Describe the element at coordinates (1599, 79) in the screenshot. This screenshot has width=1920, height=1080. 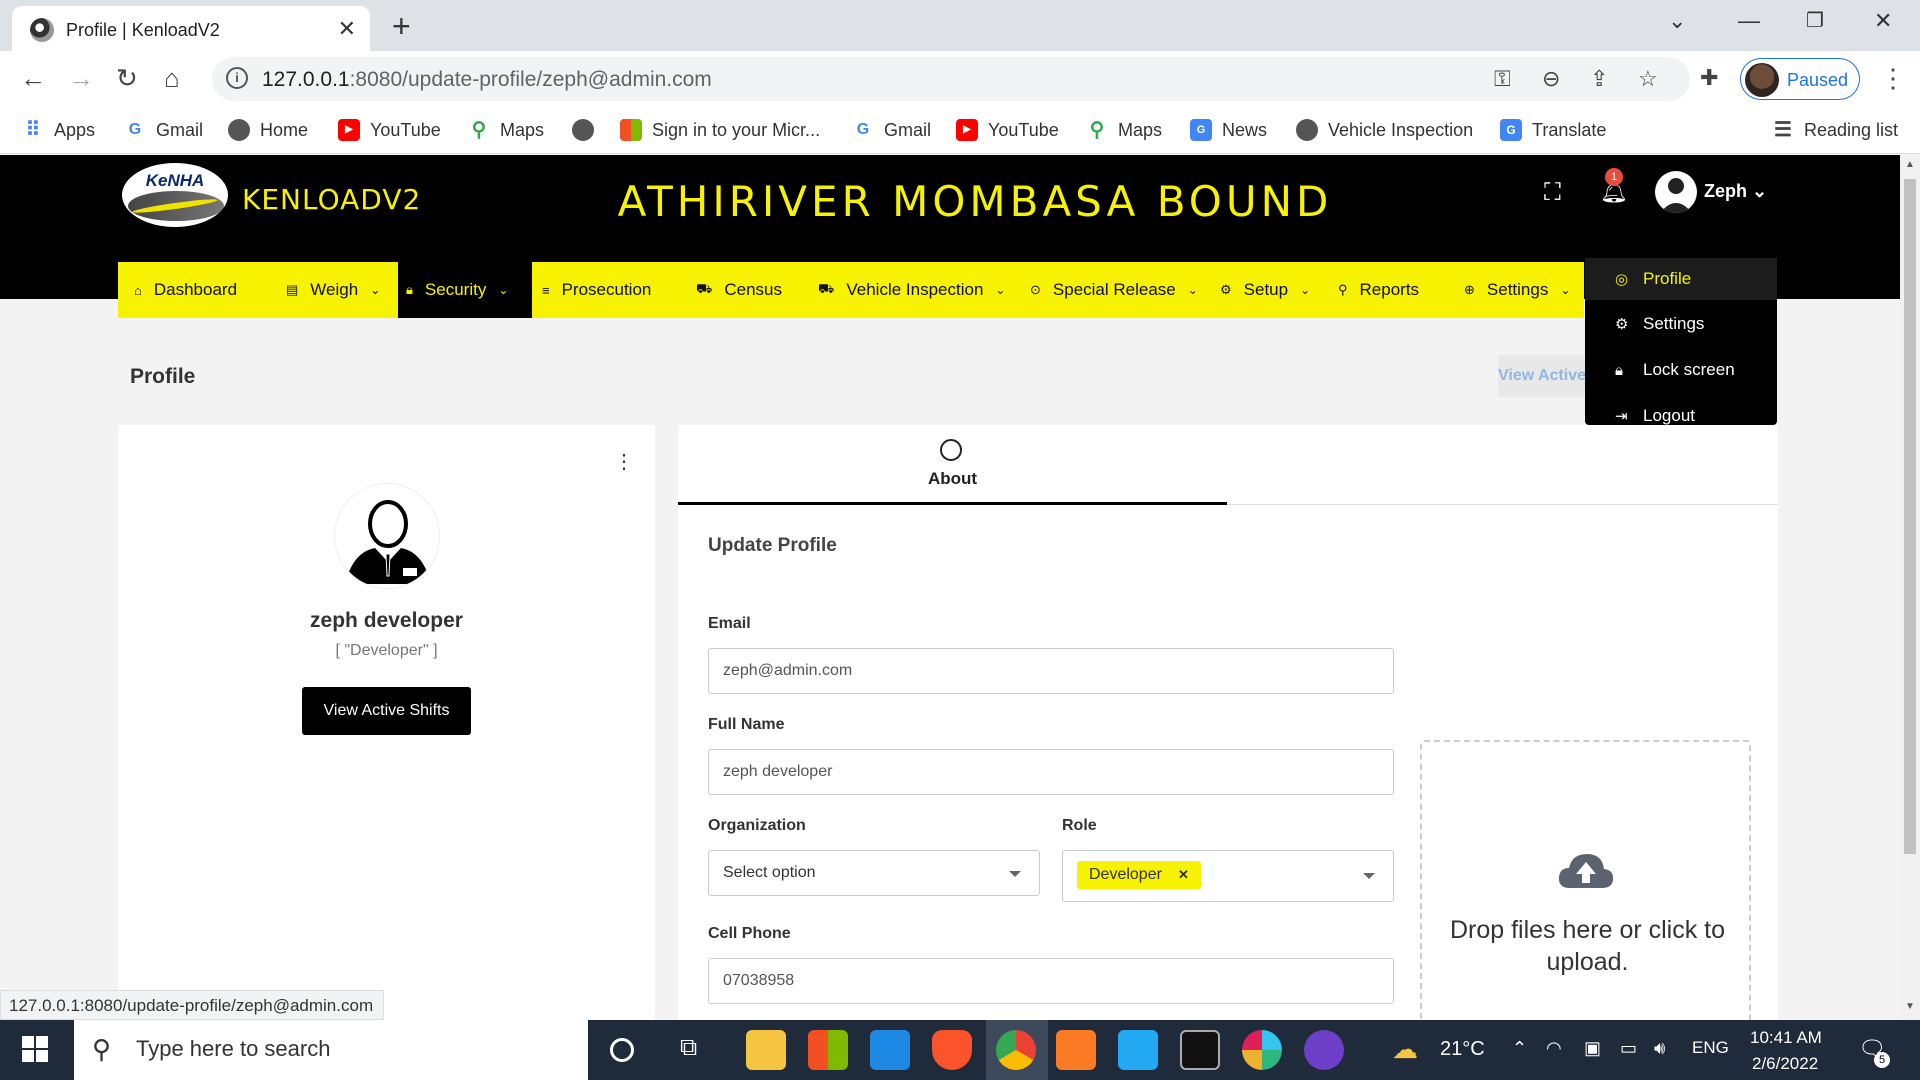
I see `share-icon: ⇪` at that location.